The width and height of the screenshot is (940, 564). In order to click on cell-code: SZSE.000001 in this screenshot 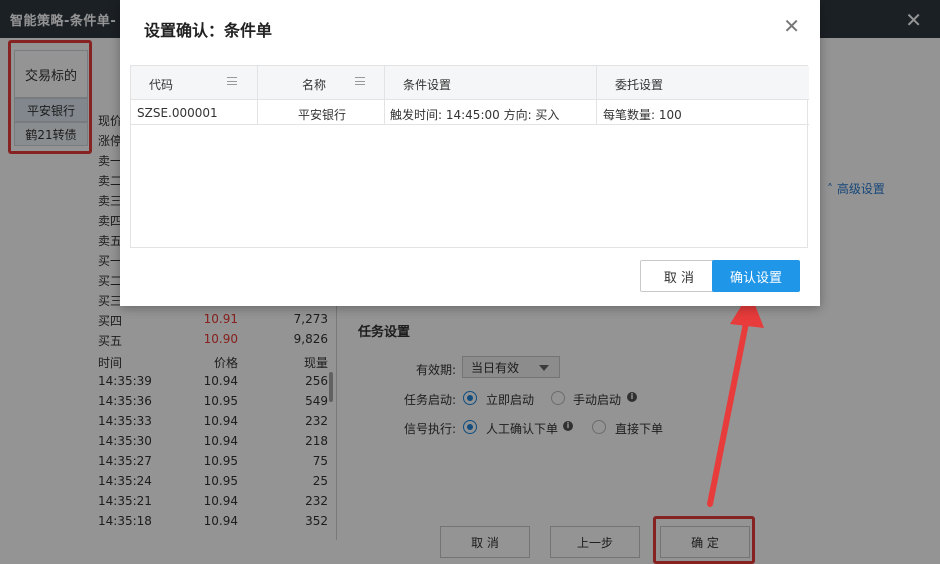, I will do `click(194, 112)`.